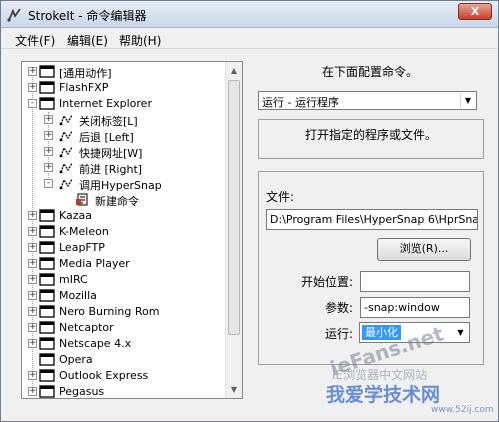 The width and height of the screenshot is (499, 422). What do you see at coordinates (73, 279) in the screenshot?
I see `tree-item-label: mIRC` at bounding box center [73, 279].